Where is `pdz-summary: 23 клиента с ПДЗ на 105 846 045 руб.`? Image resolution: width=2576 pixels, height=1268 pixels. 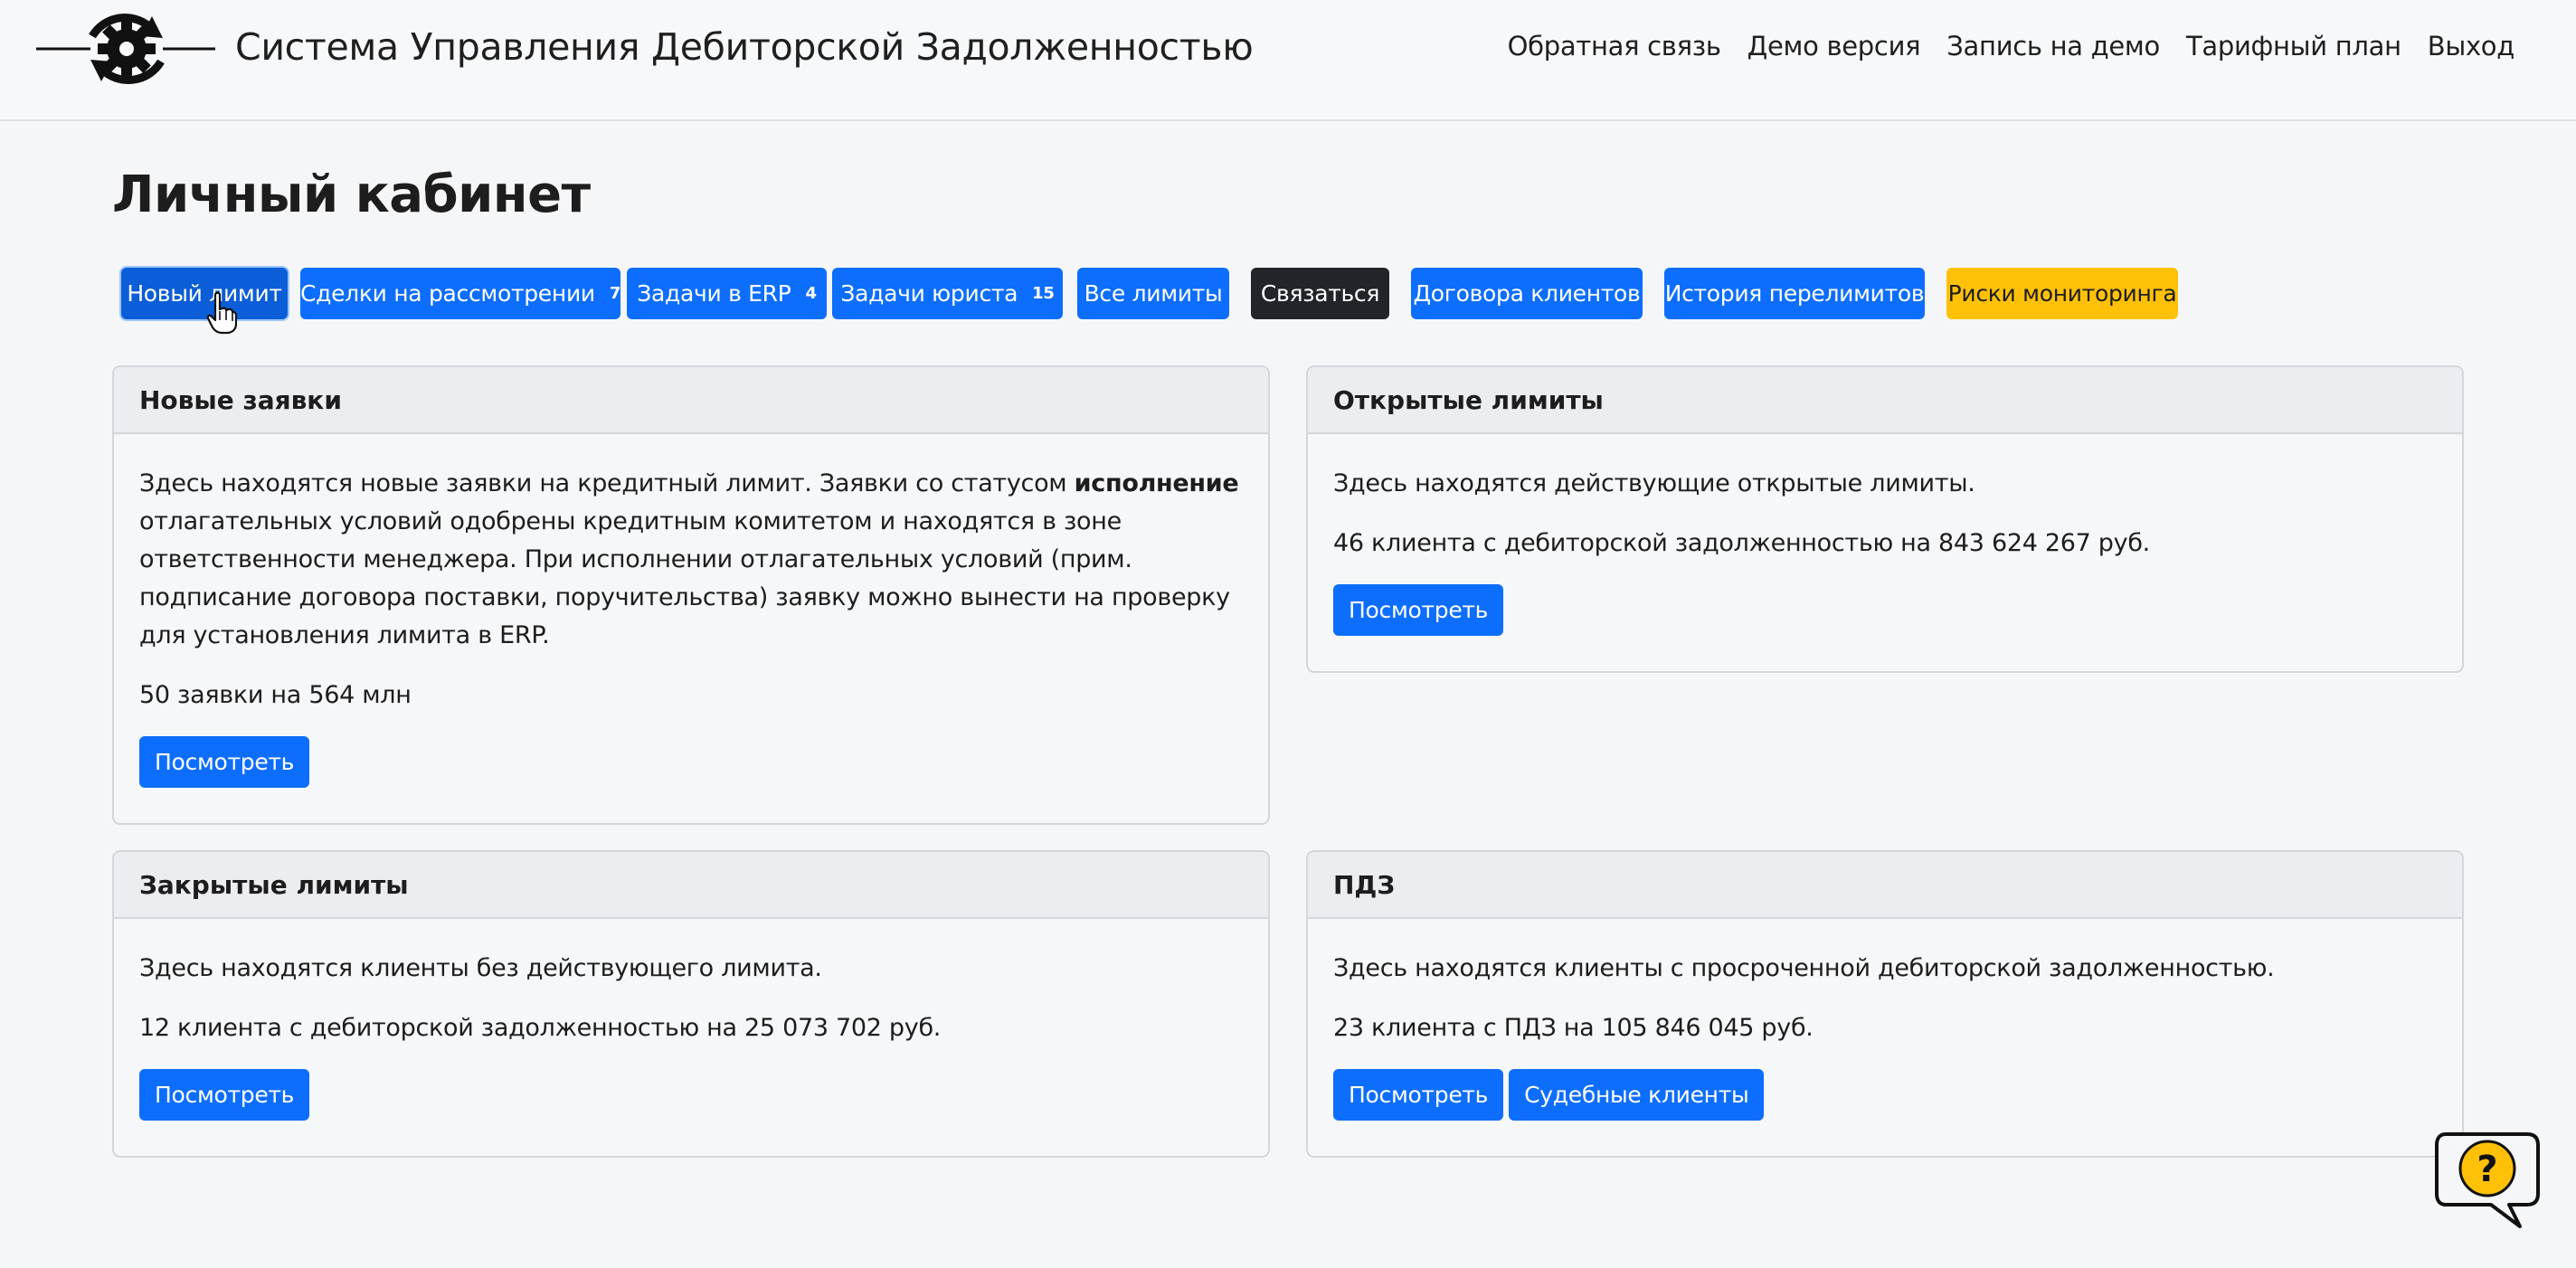
pdz-summary: 23 клиента с ПДЗ на 105 846 045 руб. is located at coordinates (1573, 1028).